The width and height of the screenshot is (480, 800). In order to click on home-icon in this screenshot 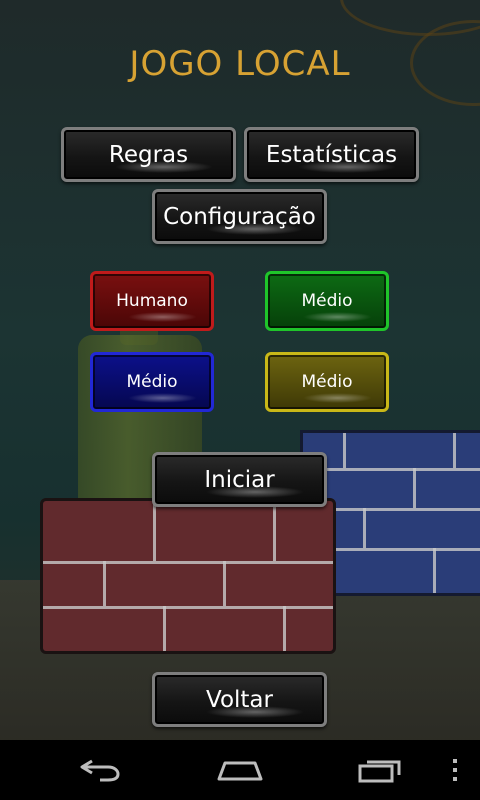, I will do `click(240, 770)`.